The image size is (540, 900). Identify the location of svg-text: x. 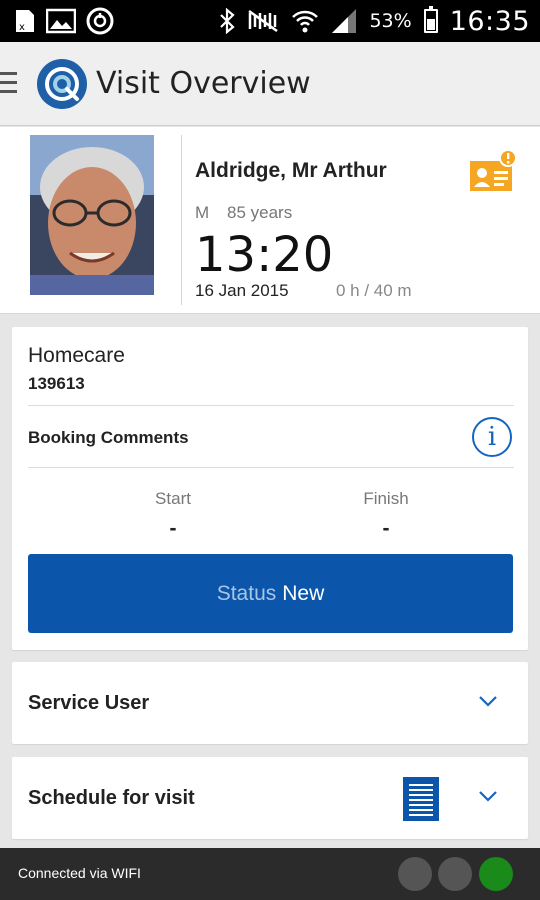
(22, 27).